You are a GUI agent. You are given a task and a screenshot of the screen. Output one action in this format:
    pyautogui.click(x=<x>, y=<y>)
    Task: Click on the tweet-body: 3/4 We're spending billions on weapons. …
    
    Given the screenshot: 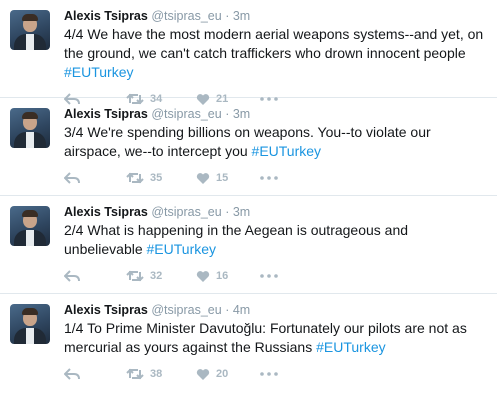 What is the action you would take?
    pyautogui.click(x=247, y=141)
    